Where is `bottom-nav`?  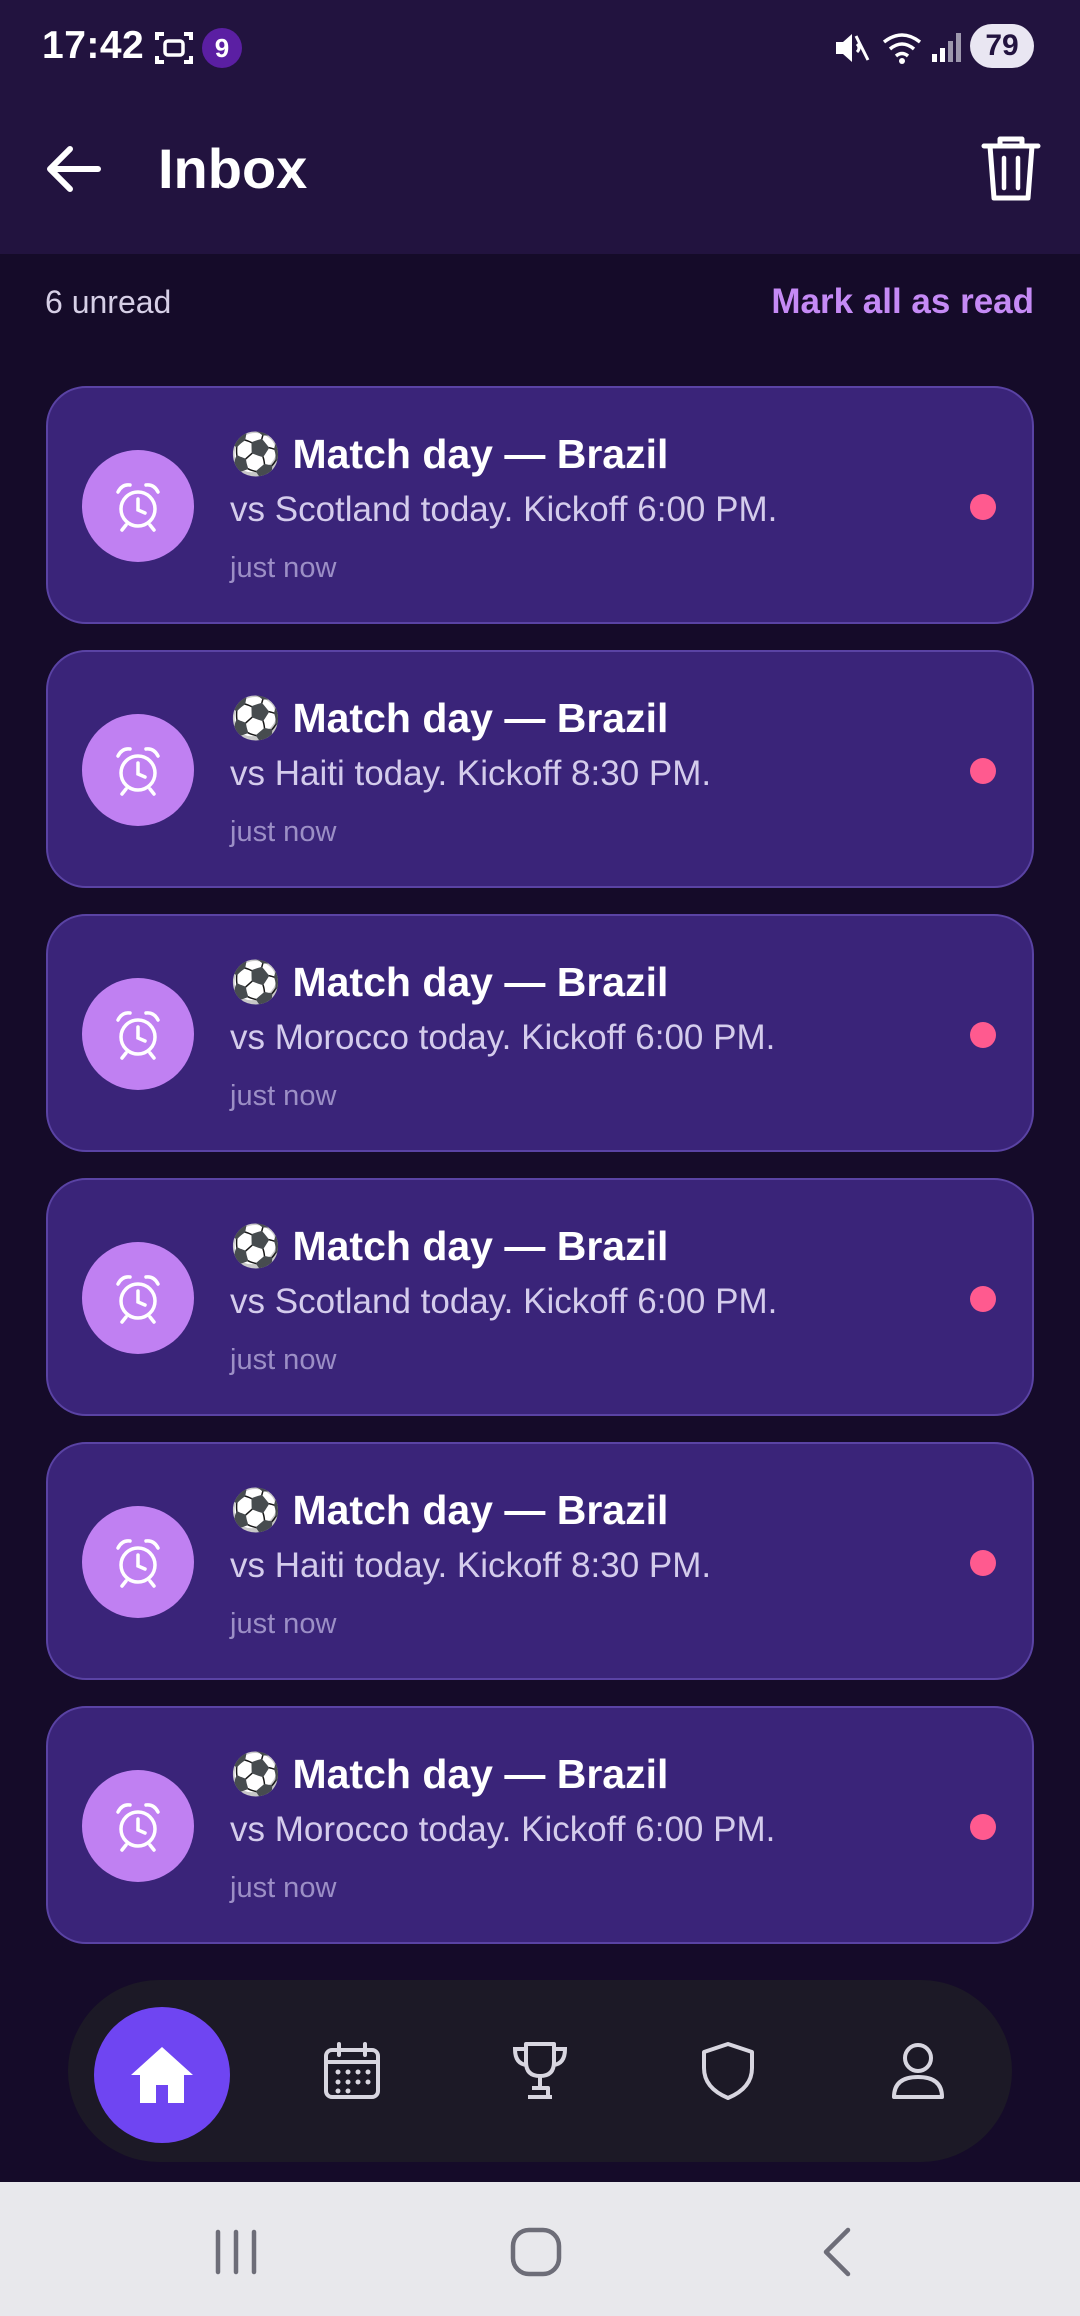
bottom-nav is located at coordinates (540, 2071).